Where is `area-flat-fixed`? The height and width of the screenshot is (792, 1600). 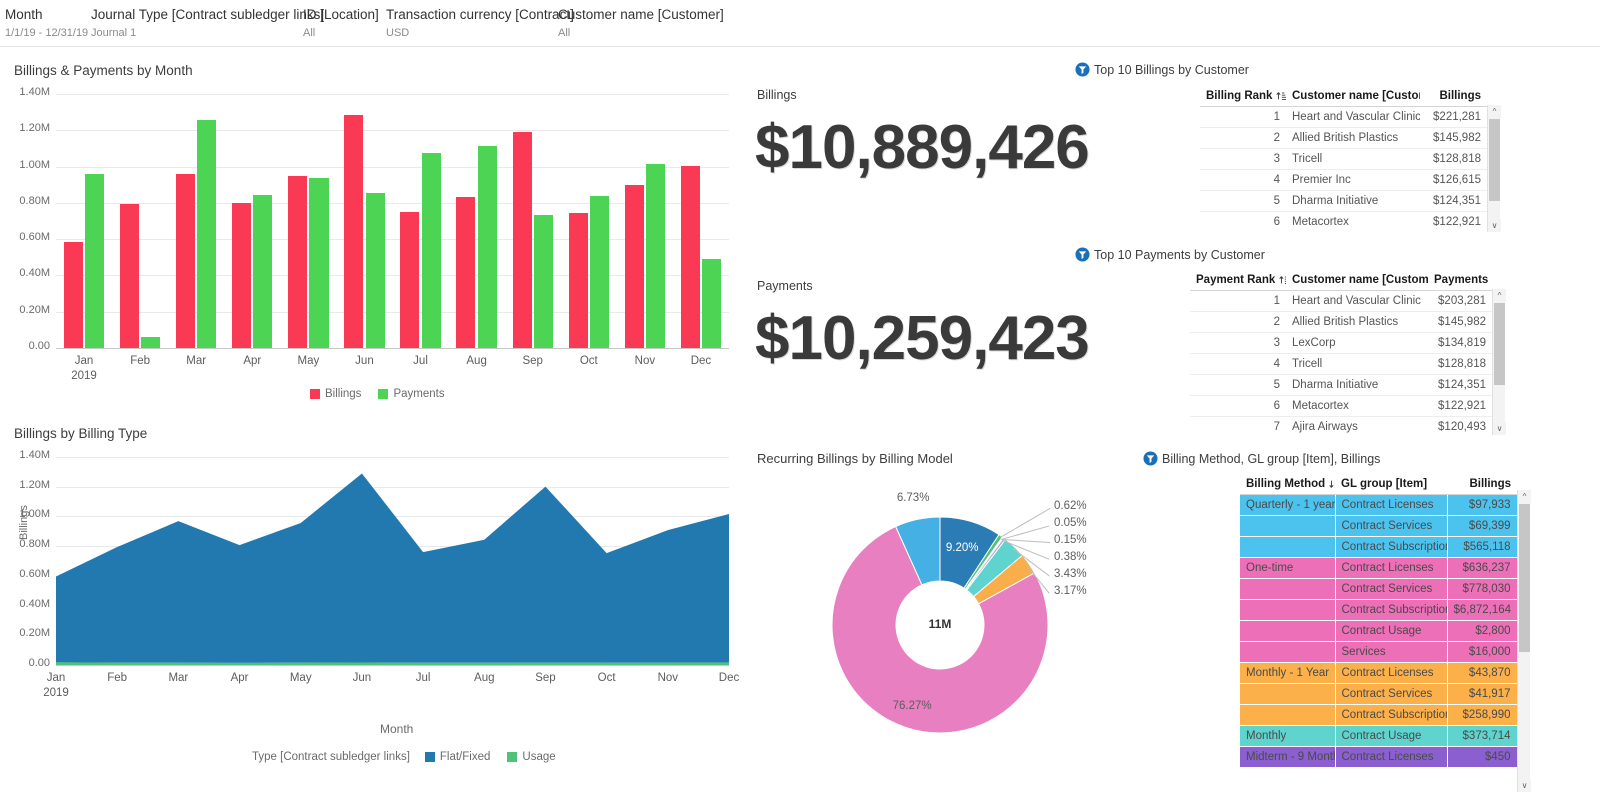 area-flat-fixed is located at coordinates (392, 568).